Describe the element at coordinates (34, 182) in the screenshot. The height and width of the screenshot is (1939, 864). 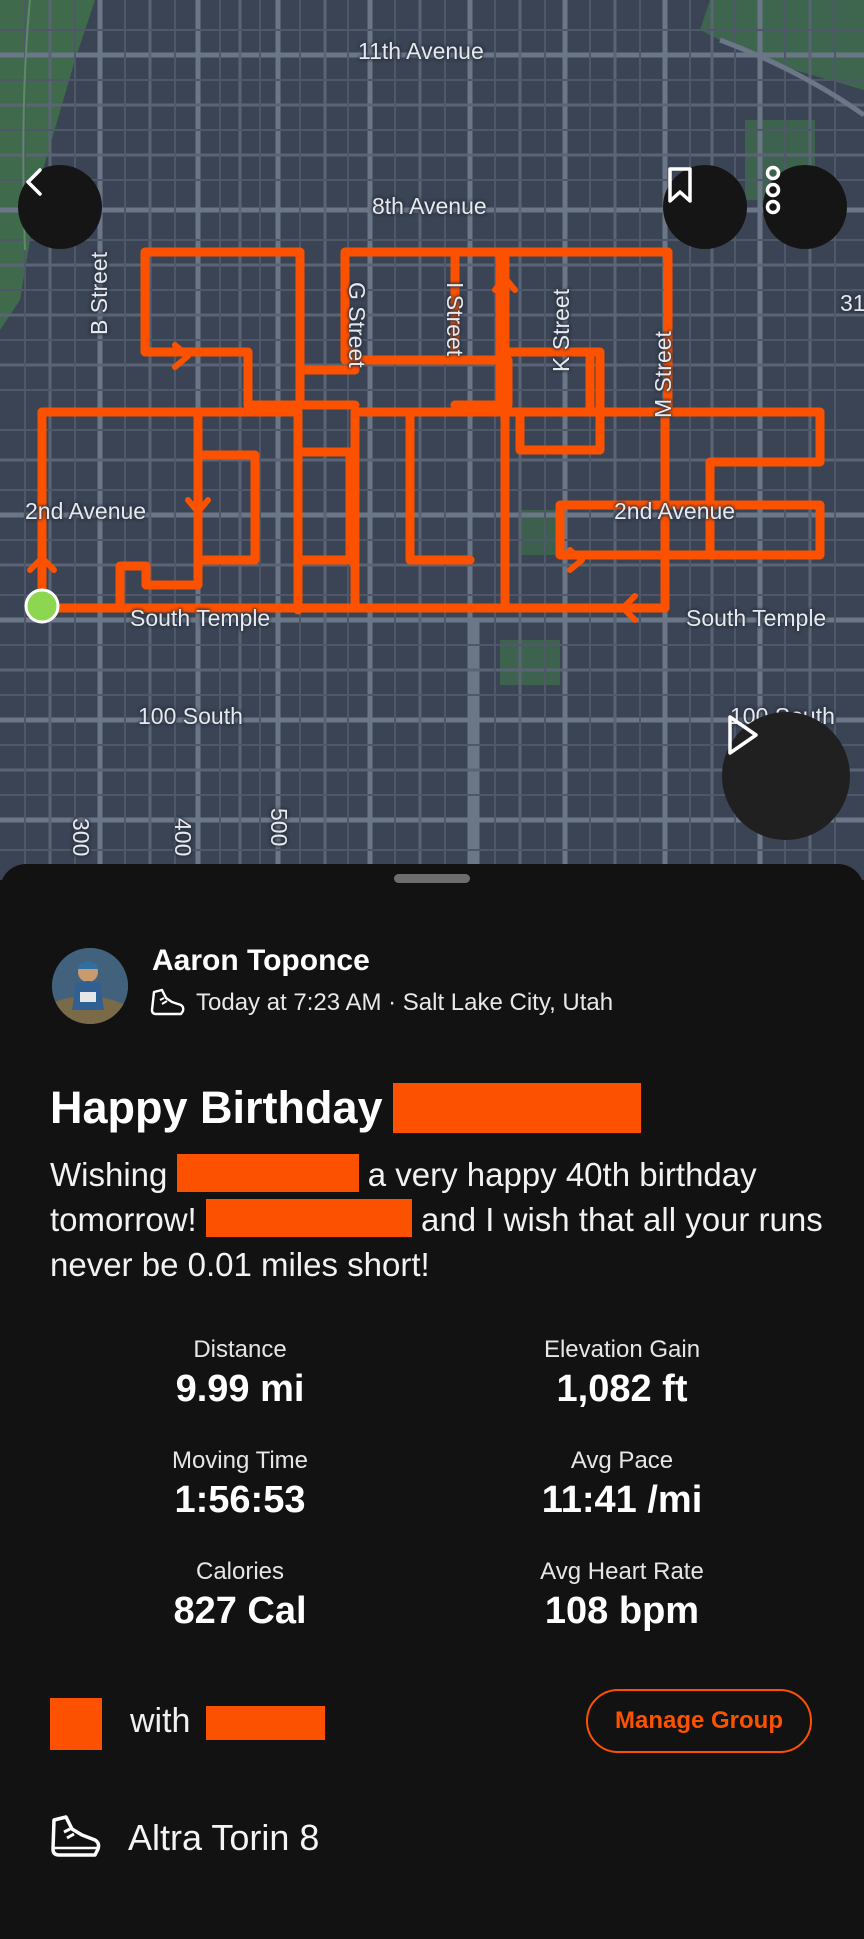
I see `chevron-left-icon` at that location.